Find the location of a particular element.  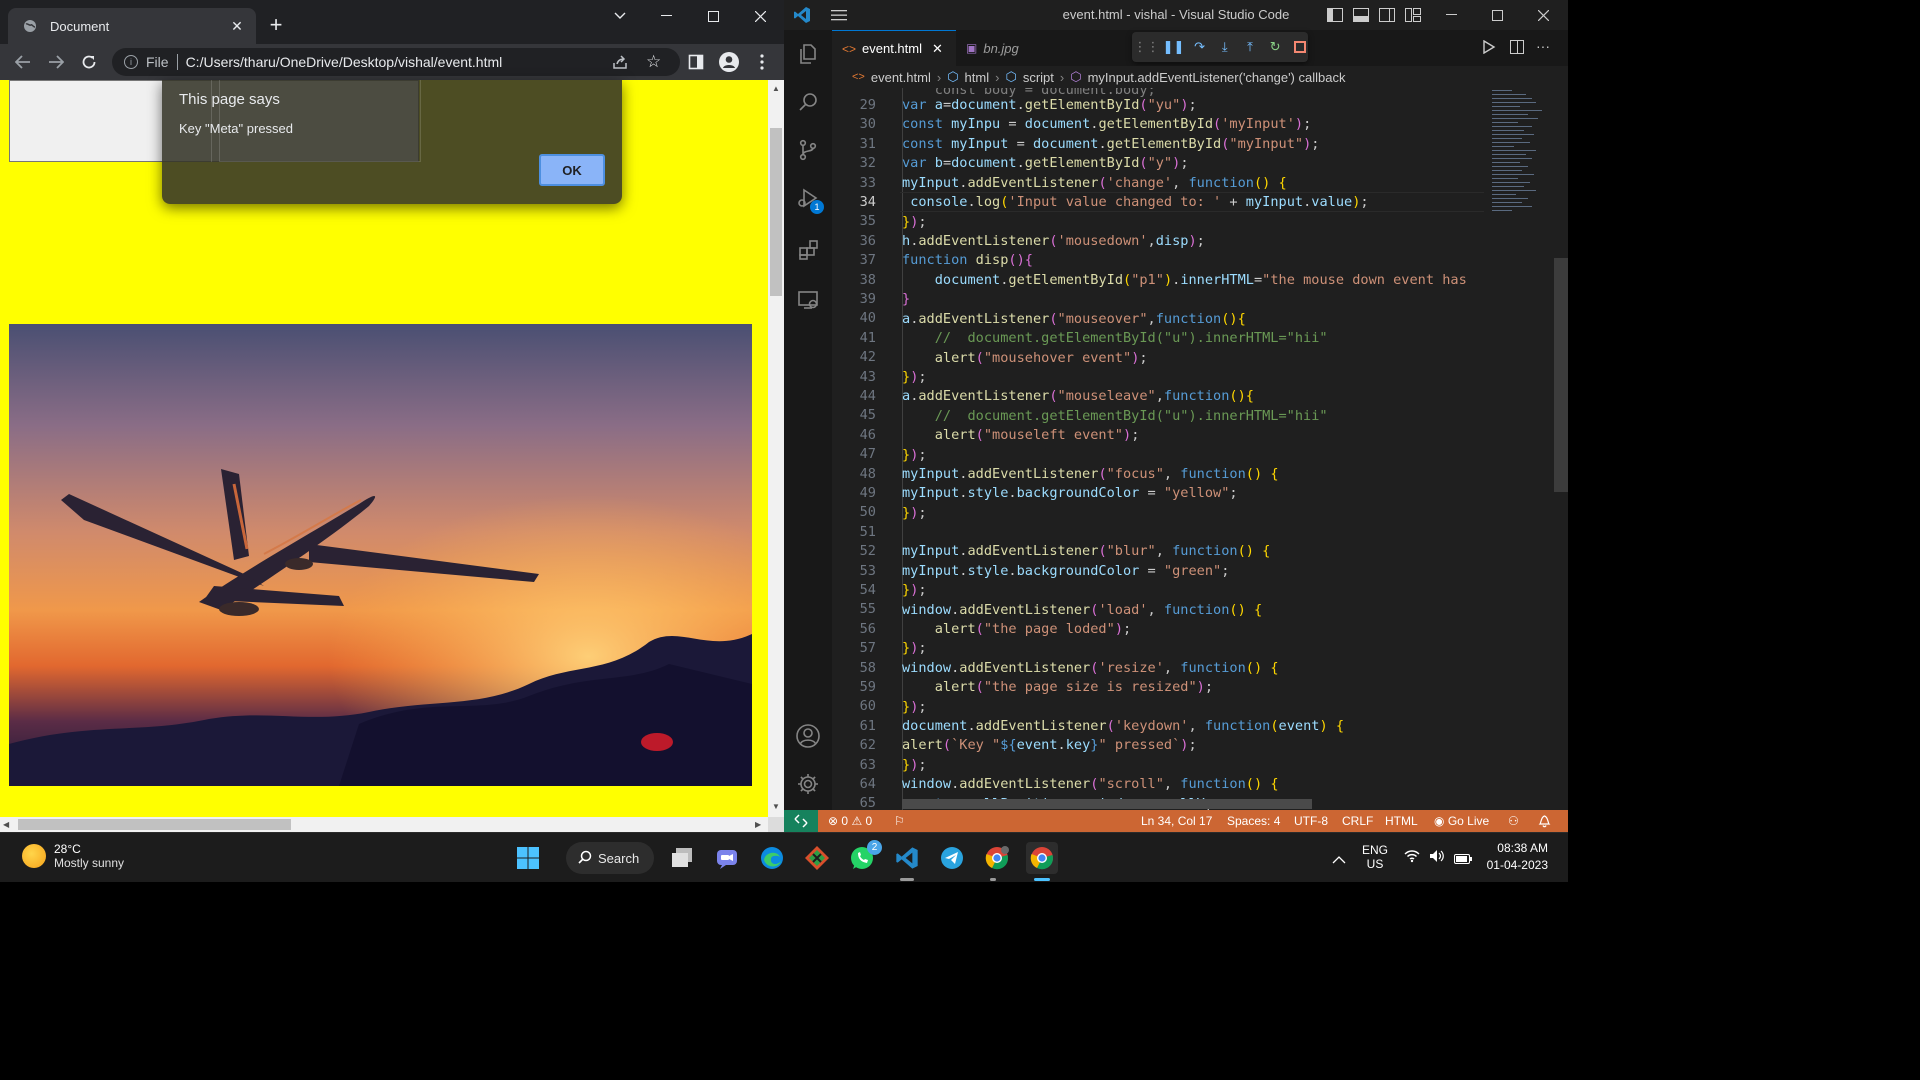

toggle-primary-sidebar-icon is located at coordinates (1335, 15).